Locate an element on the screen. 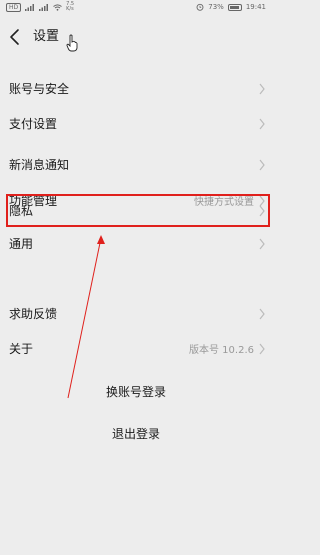 The height and width of the screenshot is (555, 320). alarm-icon is located at coordinates (200, 7).